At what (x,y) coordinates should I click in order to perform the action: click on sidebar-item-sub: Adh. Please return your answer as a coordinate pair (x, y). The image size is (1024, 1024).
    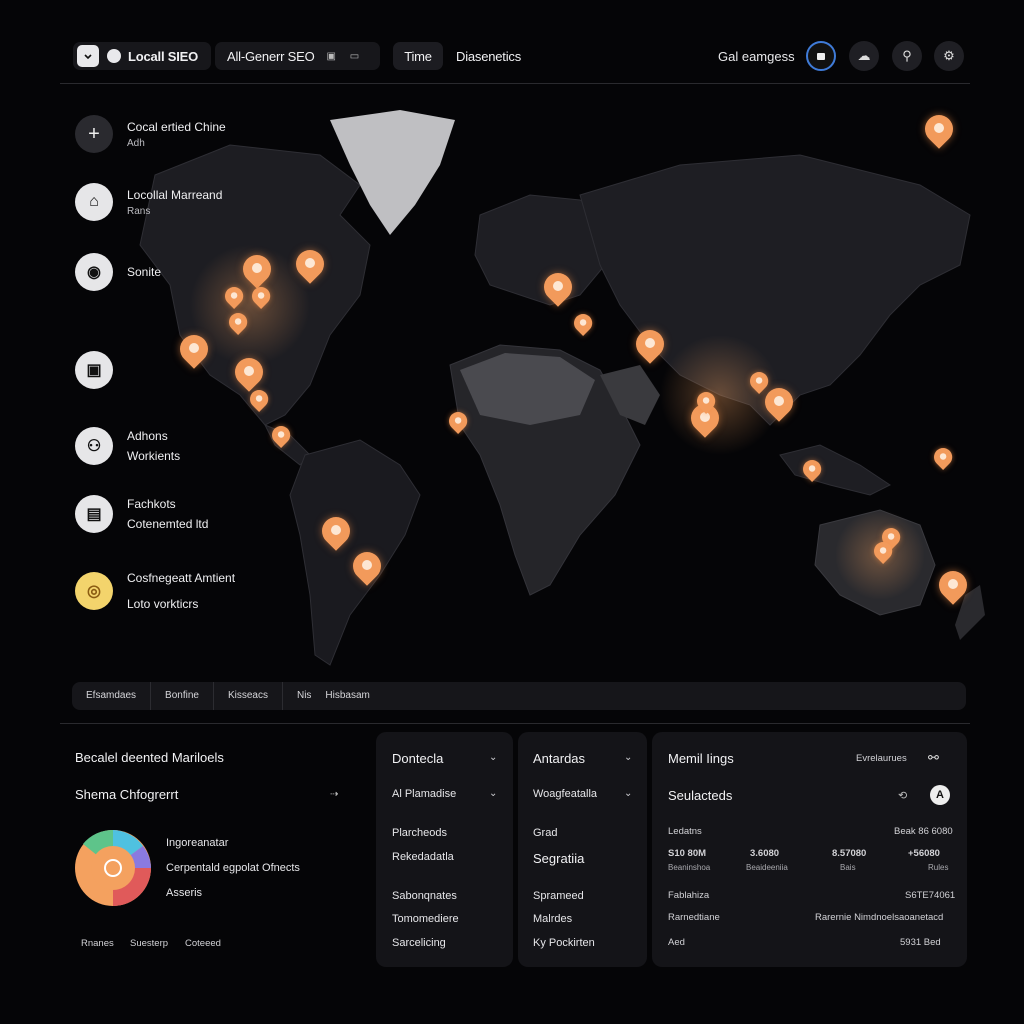
    Looking at the image, I should click on (136, 143).